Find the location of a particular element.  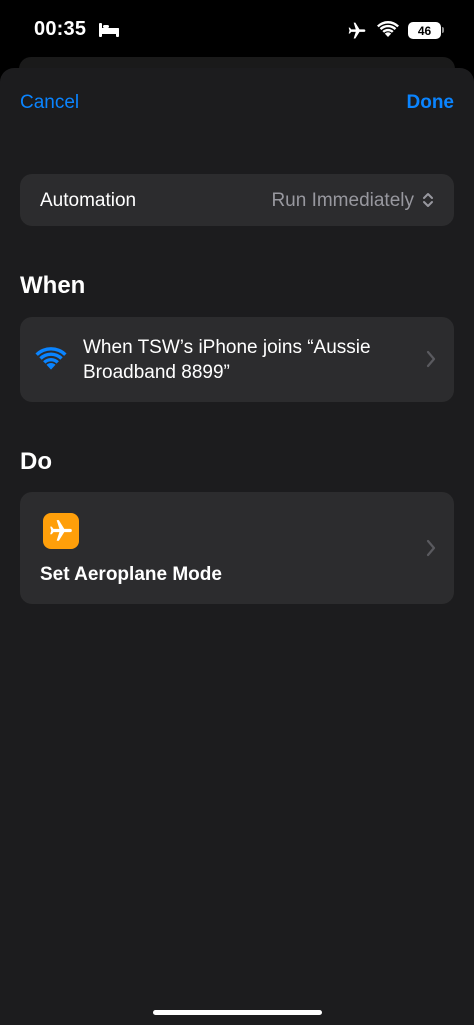

home-indicator is located at coordinates (237, 1012).